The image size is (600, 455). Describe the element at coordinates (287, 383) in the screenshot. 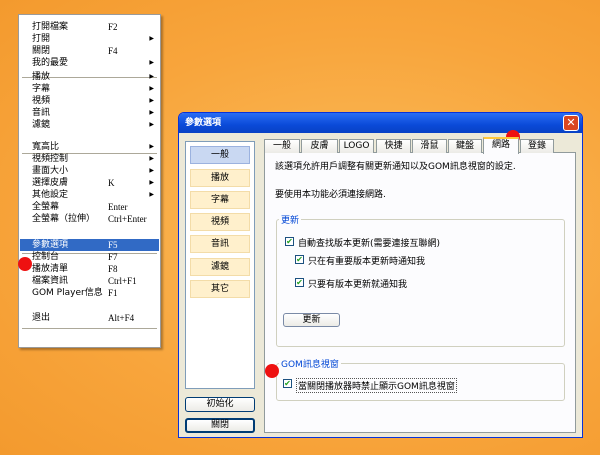

I see `disable-gom-window-checkbox: ✔` at that location.